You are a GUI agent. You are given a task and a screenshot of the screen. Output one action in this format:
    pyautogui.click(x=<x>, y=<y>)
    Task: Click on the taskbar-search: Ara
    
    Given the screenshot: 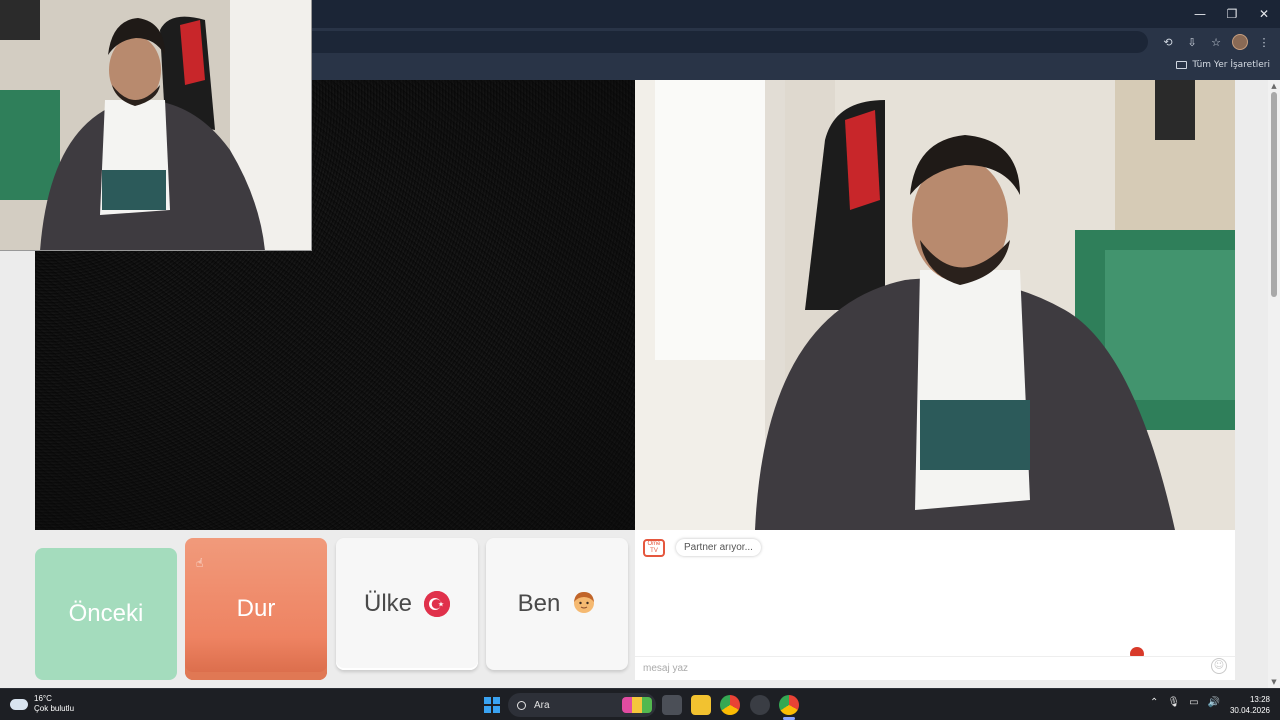 What is the action you would take?
    pyautogui.click(x=582, y=705)
    